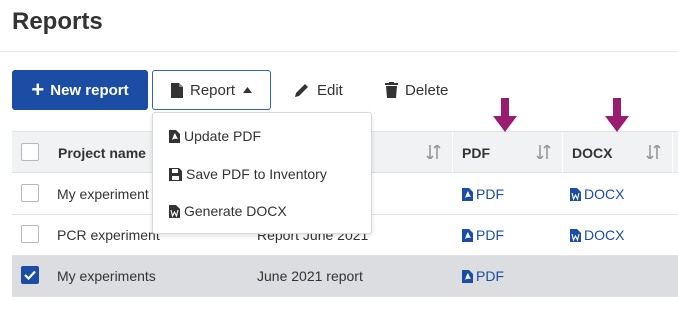  I want to click on document-icon, so click(176, 90).